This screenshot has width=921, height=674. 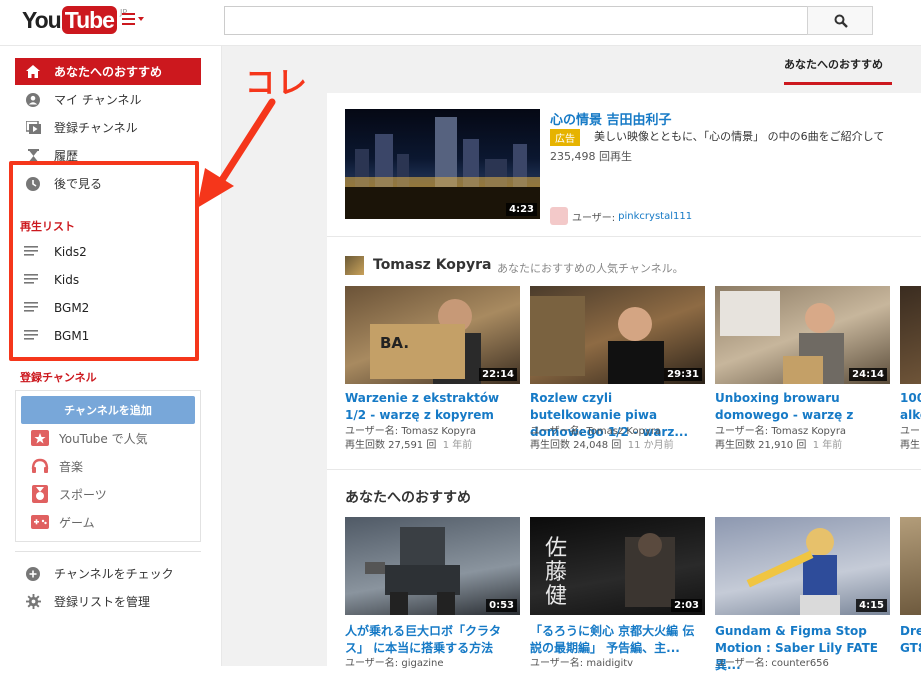 I want to click on recommended-section-title: あなたへのおすすめ, so click(x=408, y=498).